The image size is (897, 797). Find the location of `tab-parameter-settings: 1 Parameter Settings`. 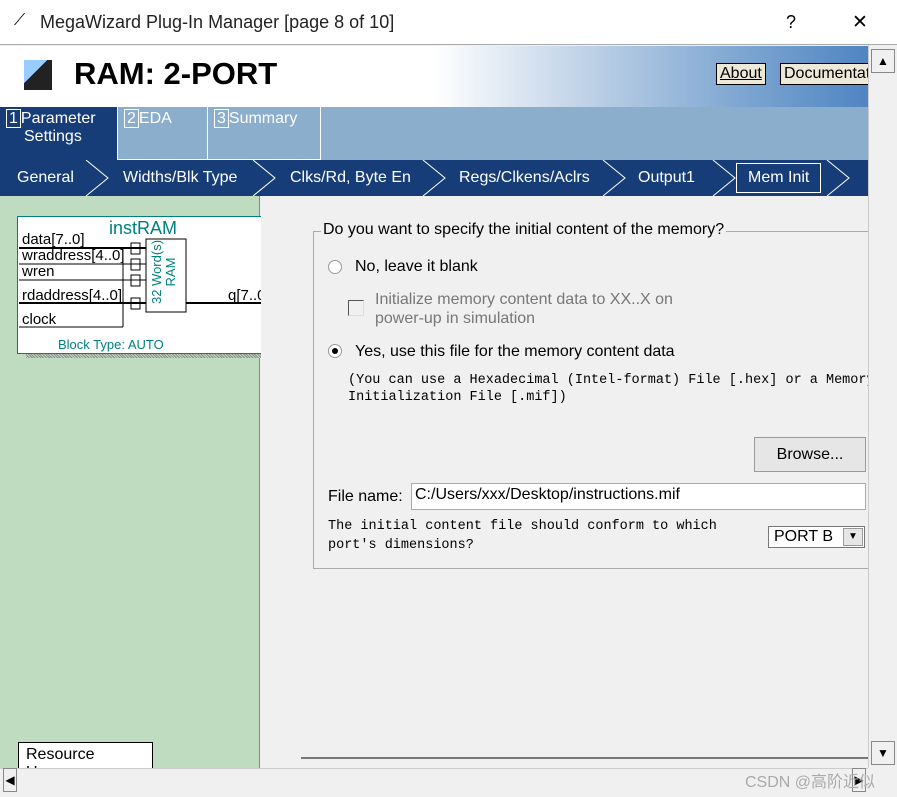

tab-parameter-settings: 1 Parameter Settings is located at coordinates (59, 133).